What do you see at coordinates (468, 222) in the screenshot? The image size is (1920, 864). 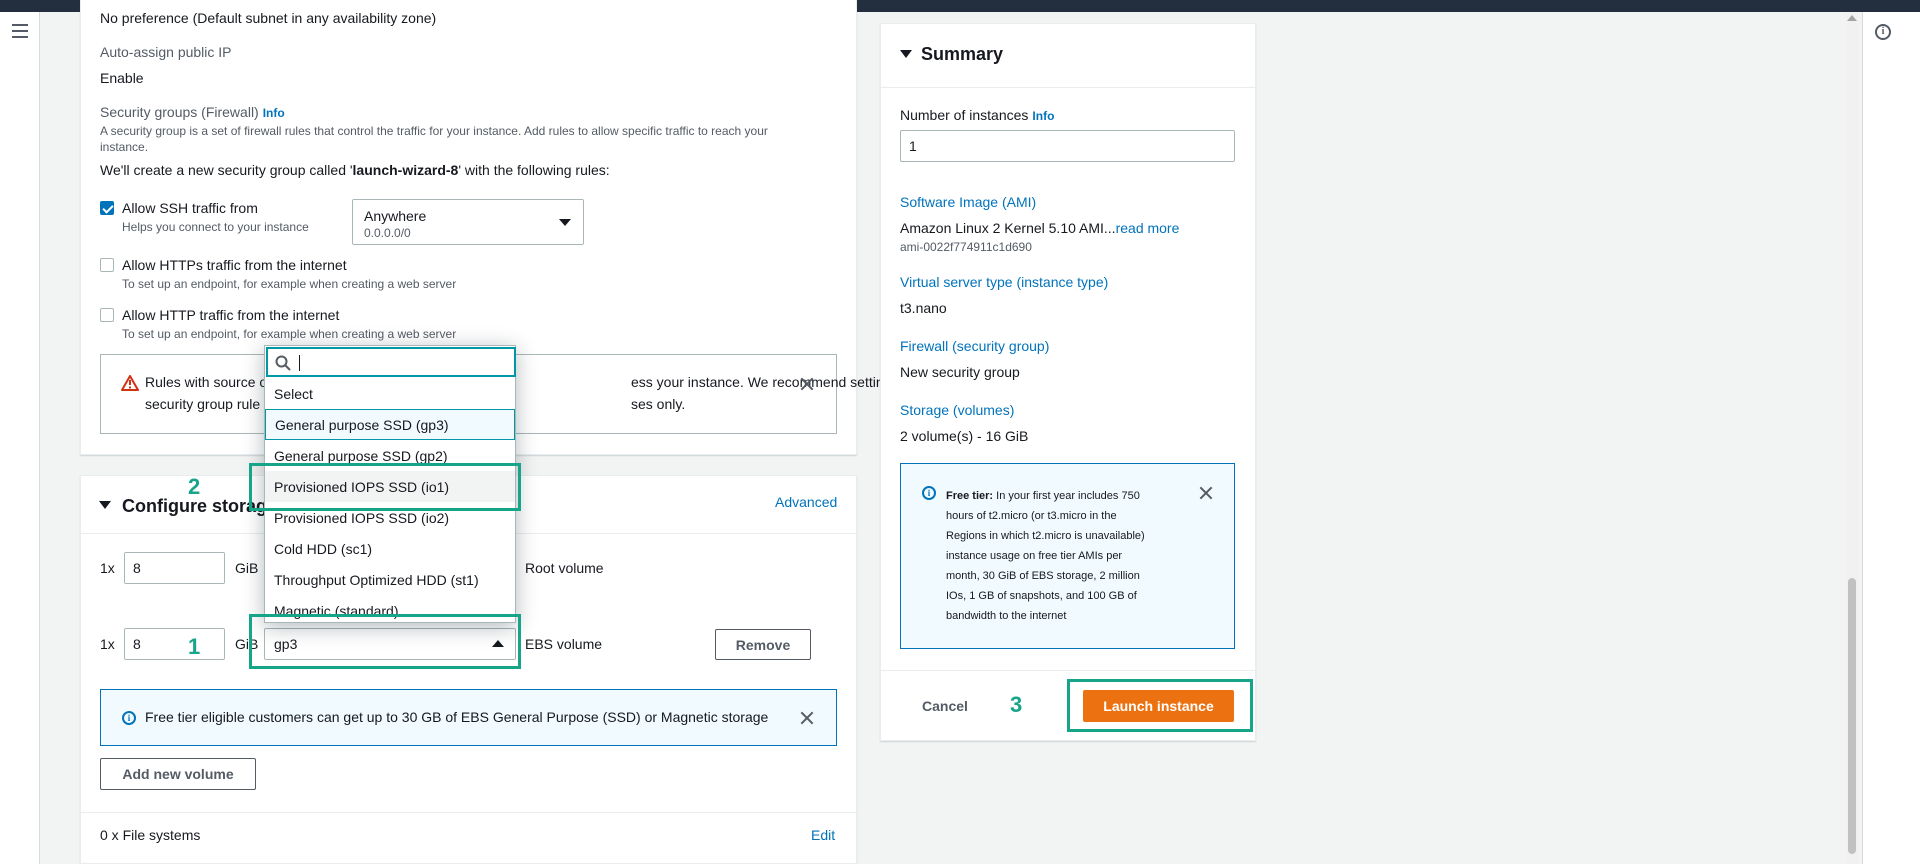 I see `ssh-source-select: Anywhere 0.0.0.0/0` at bounding box center [468, 222].